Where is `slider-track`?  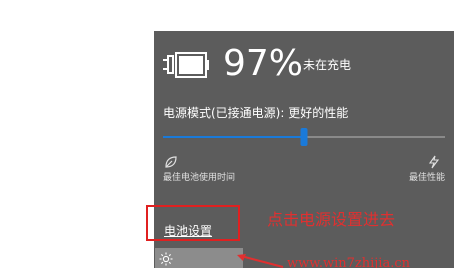 slider-track is located at coordinates (374, 137).